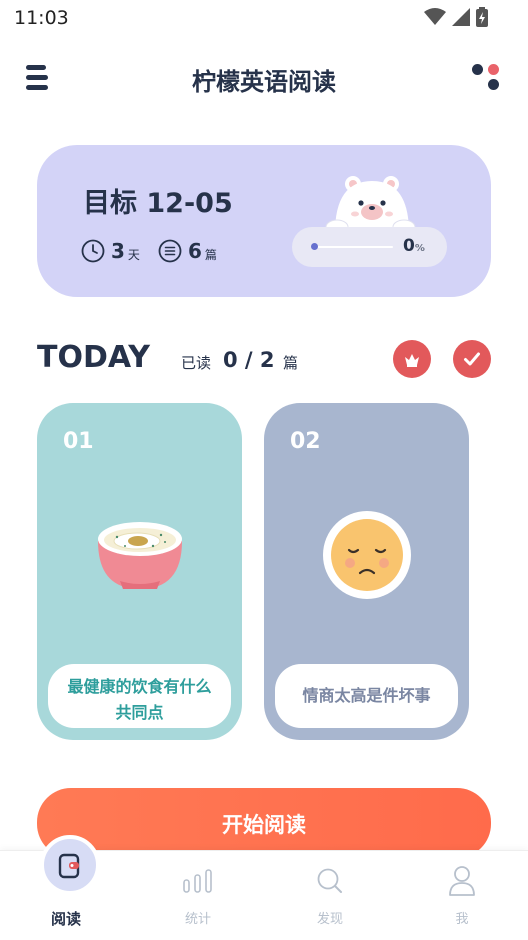 The image size is (528, 940). I want to click on goal-days-unit: 天, so click(133, 254).